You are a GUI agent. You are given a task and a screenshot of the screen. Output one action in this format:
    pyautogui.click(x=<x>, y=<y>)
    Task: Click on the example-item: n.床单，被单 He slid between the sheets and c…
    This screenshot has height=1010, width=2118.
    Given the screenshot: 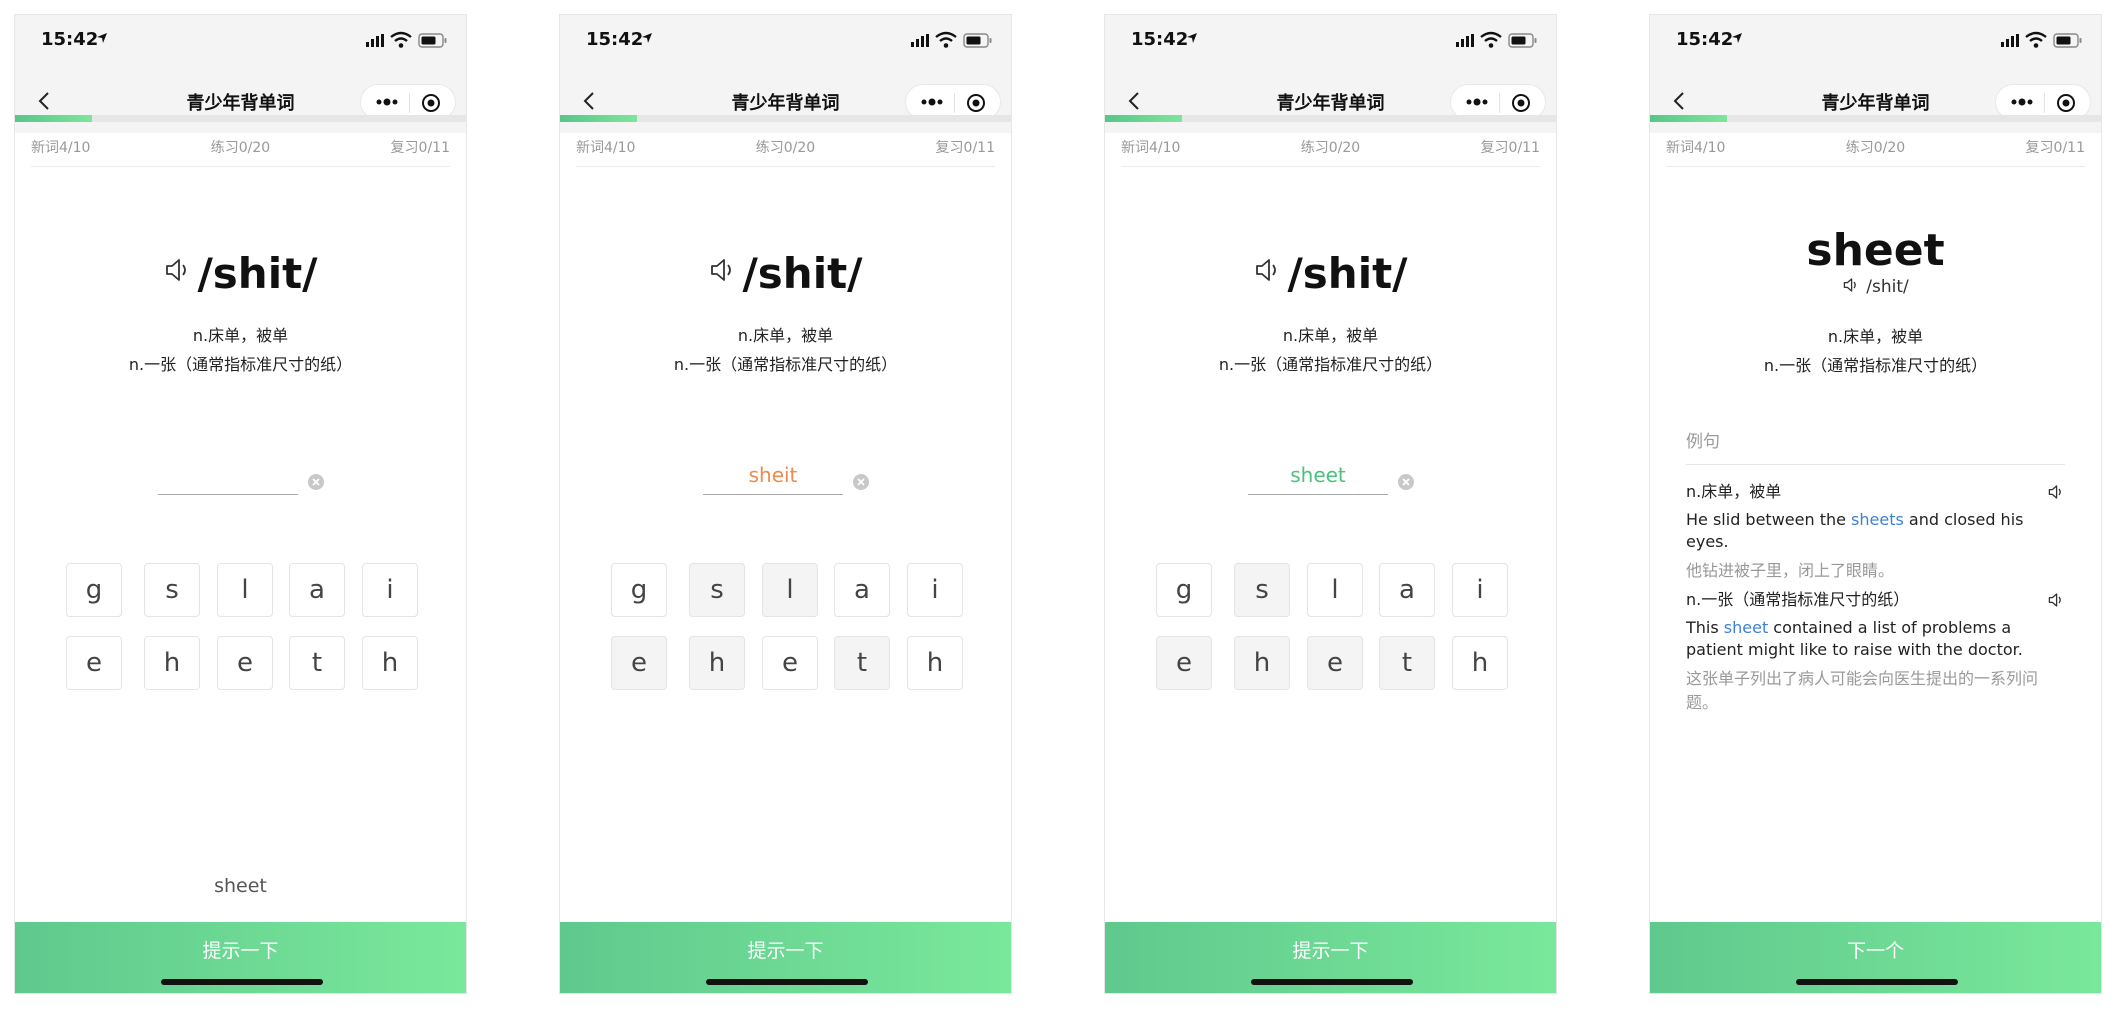 What is the action you would take?
    pyautogui.click(x=1875, y=531)
    